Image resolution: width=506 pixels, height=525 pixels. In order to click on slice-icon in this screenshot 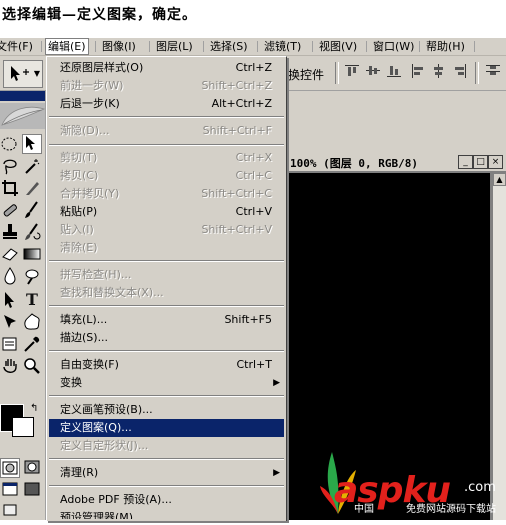, I will do `click(32, 188)`.